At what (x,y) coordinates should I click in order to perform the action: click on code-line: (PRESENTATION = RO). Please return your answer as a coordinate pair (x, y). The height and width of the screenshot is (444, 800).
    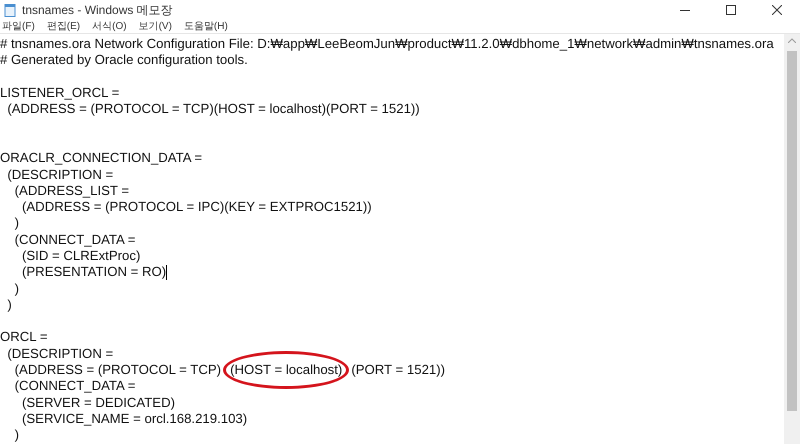
    Looking at the image, I should click on (93, 272).